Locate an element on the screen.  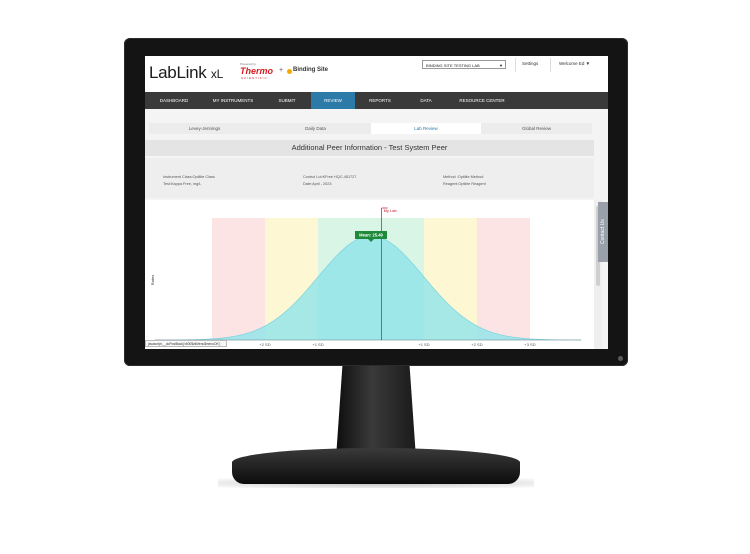
lab-select-dropdown: BINDING SITE TESTING LAB ▼ is located at coordinates (464, 64).